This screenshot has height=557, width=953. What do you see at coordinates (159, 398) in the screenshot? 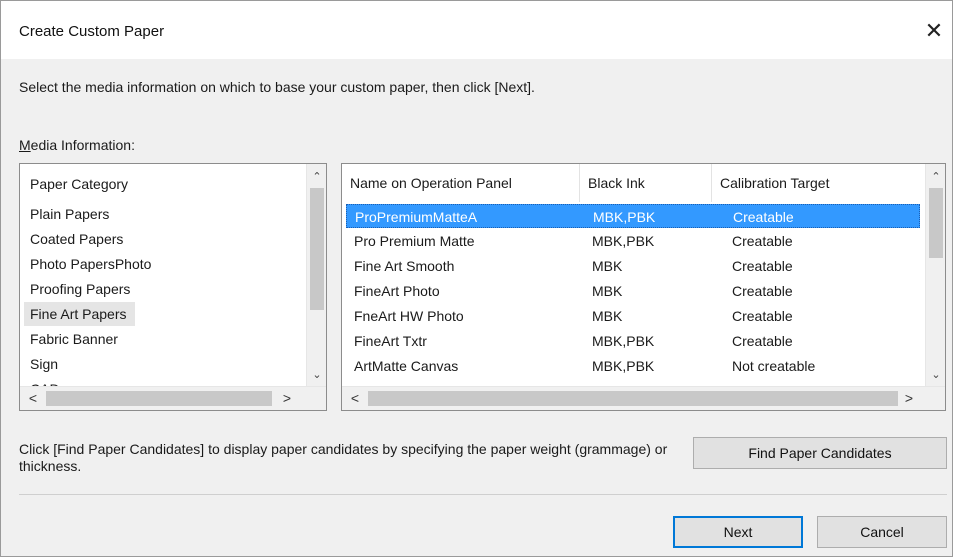
I see `category-hscroll-thumb` at bounding box center [159, 398].